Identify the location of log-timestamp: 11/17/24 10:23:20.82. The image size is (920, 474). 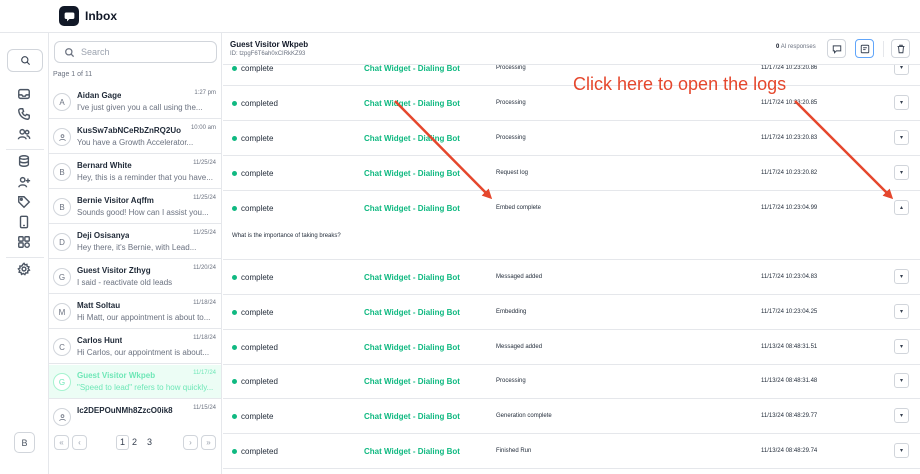
(789, 173).